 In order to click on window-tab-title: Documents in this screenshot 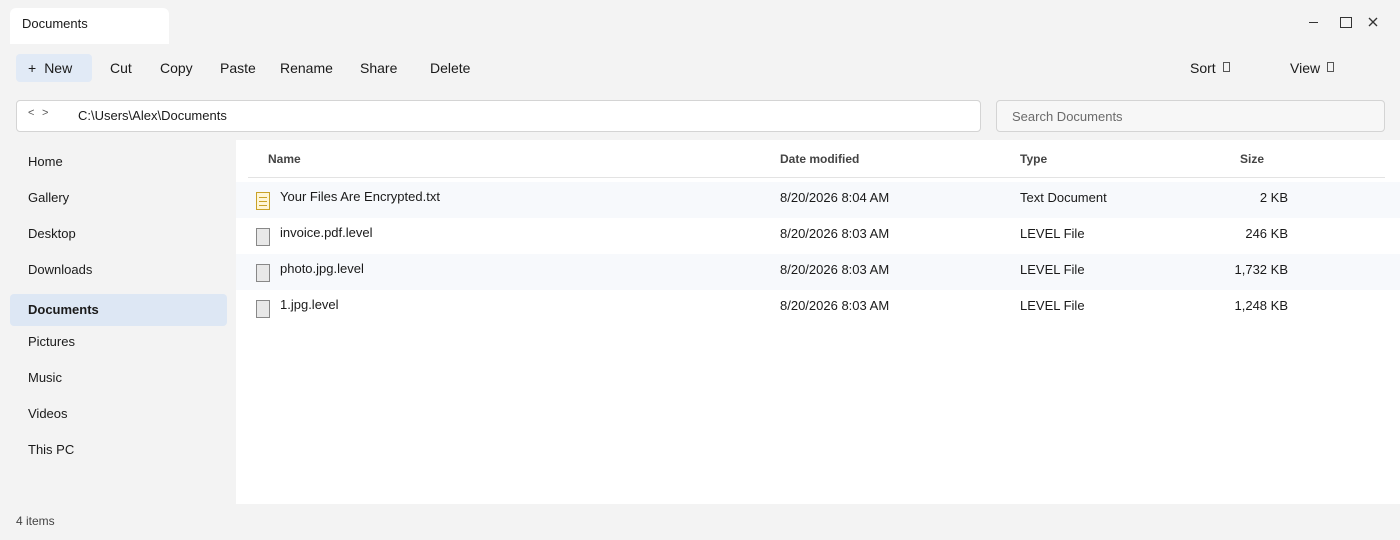, I will do `click(55, 23)`.